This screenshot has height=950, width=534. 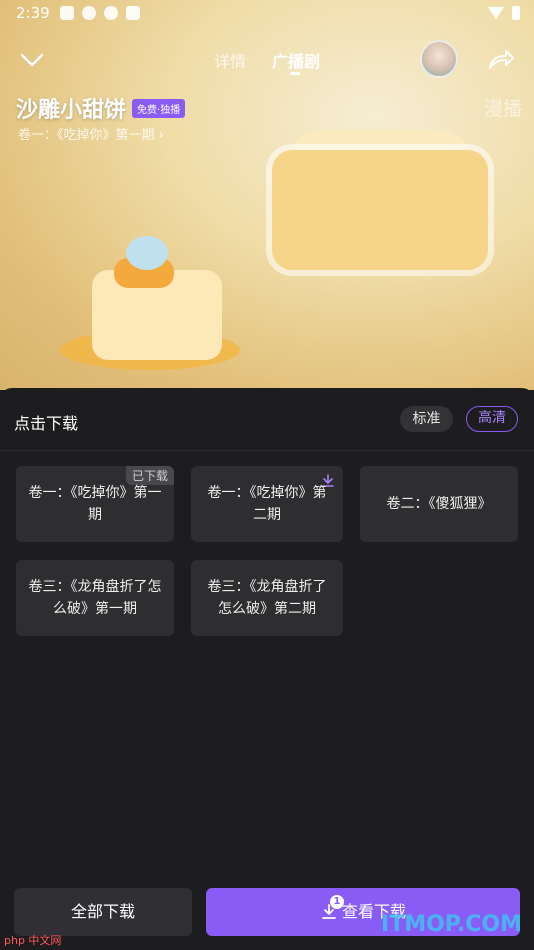 I want to click on episode-label: 卷三：《龙角盘折了怎么破》第二期, so click(x=267, y=598).